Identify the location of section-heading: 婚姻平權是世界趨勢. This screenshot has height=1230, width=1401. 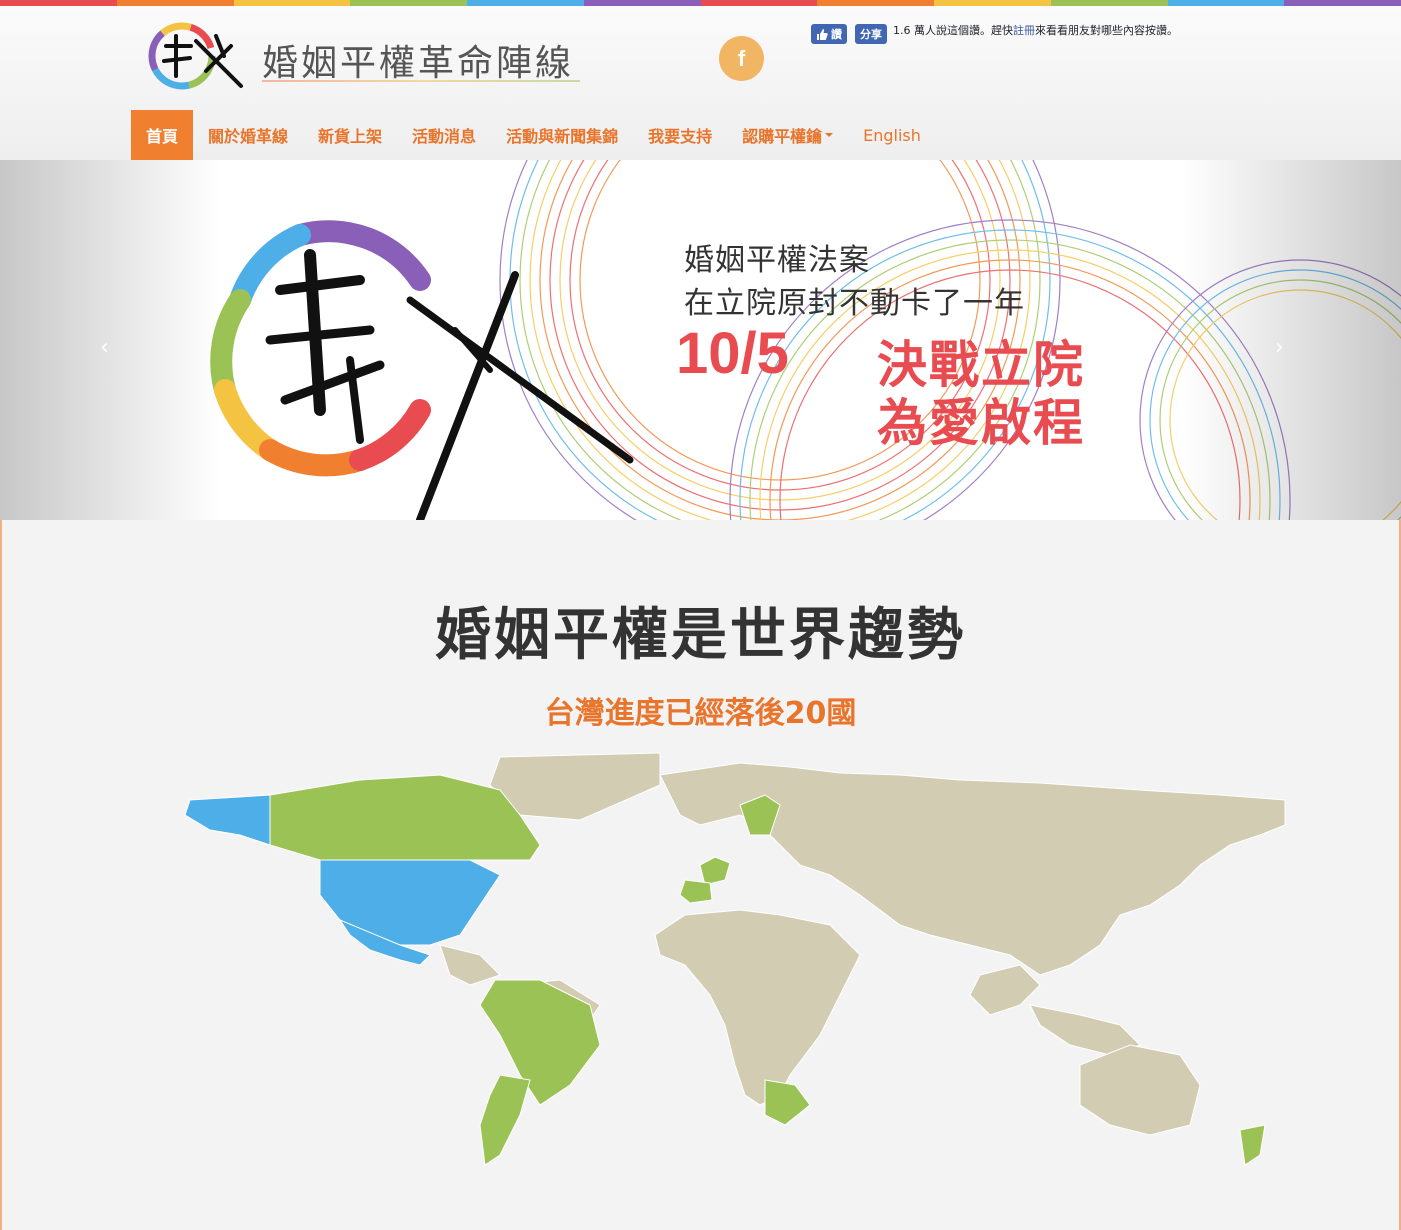
(700, 635).